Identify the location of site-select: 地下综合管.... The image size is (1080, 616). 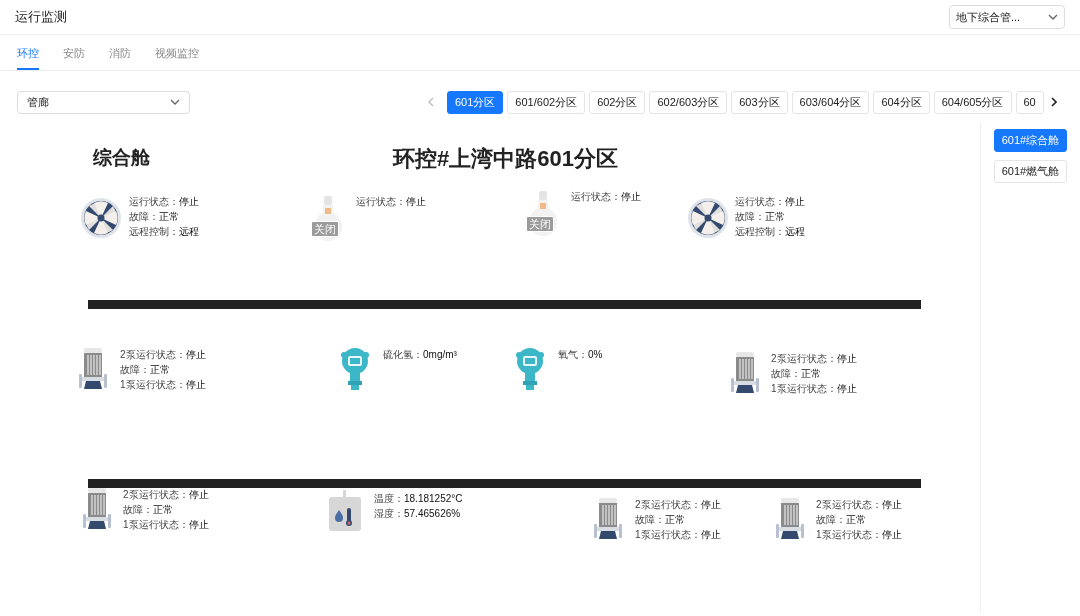
(1007, 17).